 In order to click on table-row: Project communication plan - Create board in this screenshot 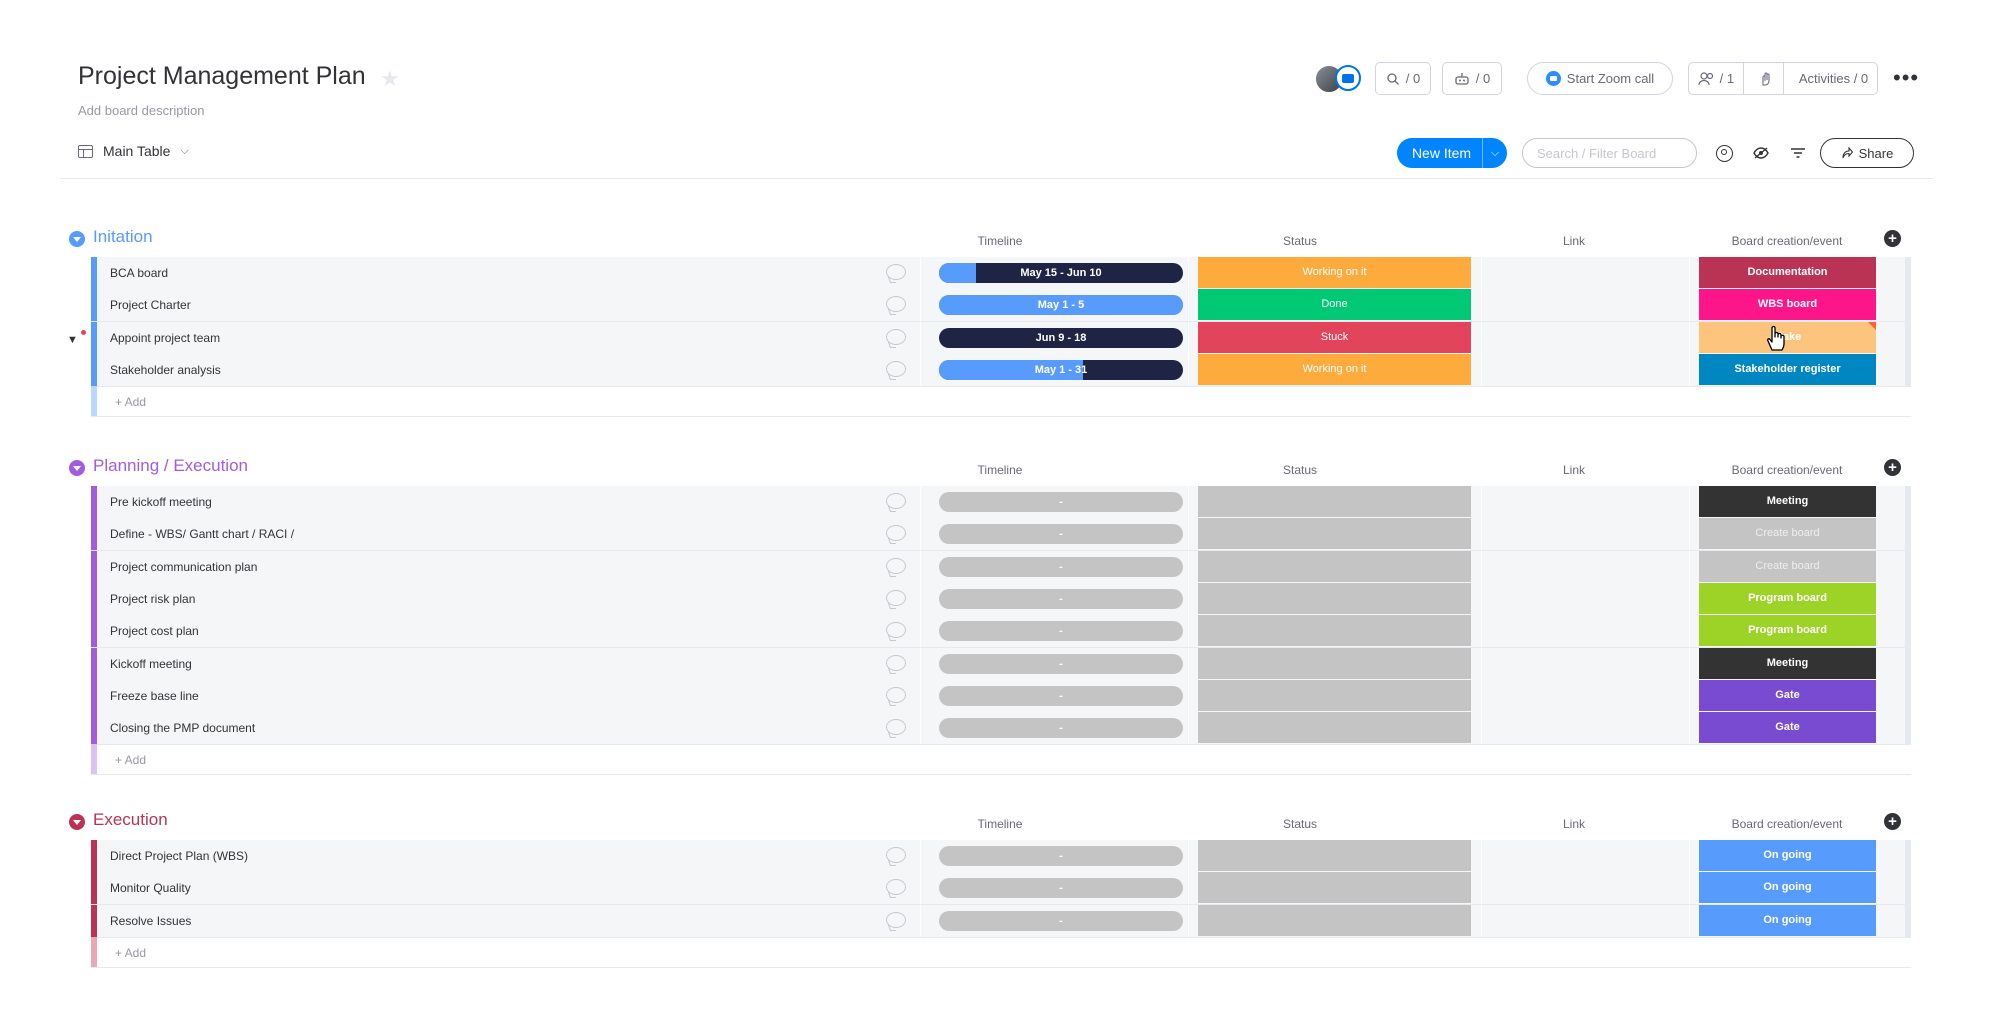, I will do `click(999, 567)`.